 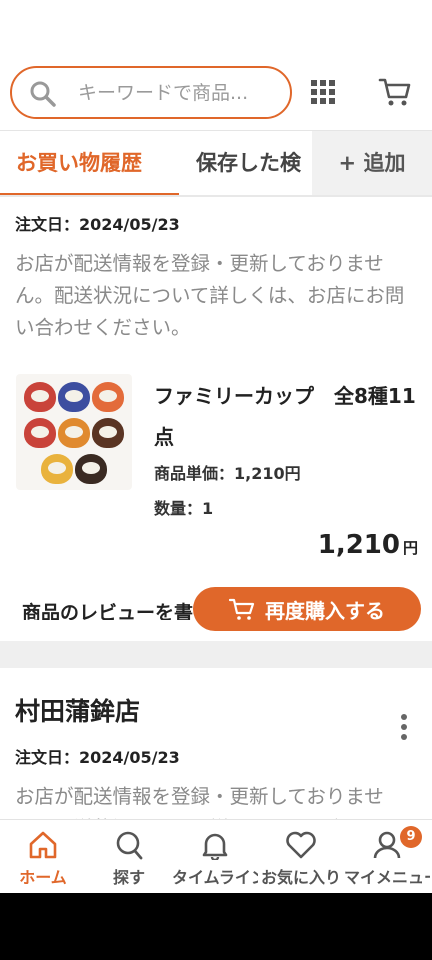 What do you see at coordinates (411, 837) in the screenshot?
I see `notification-badge: 9` at bounding box center [411, 837].